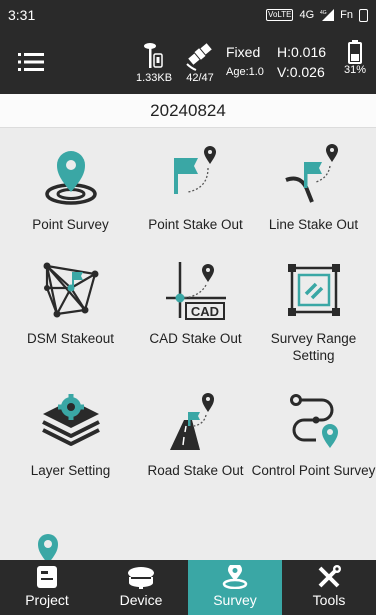  I want to click on battery-icon, so click(355, 52).